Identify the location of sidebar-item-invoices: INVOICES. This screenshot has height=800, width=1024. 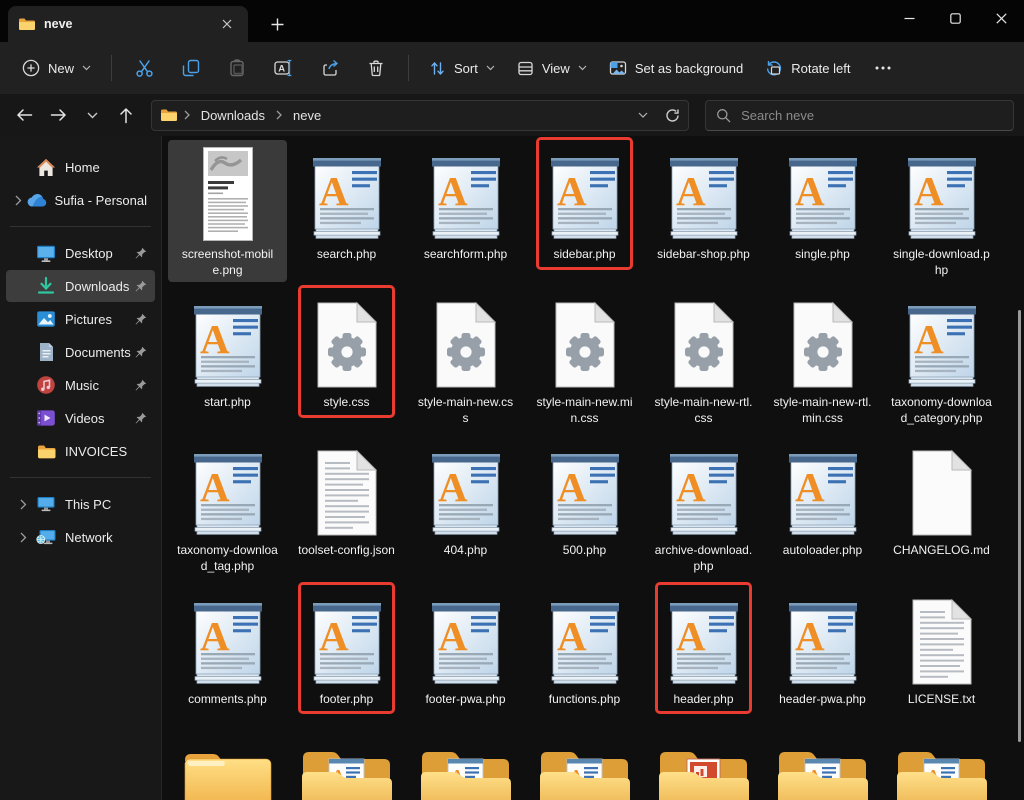
(80, 451).